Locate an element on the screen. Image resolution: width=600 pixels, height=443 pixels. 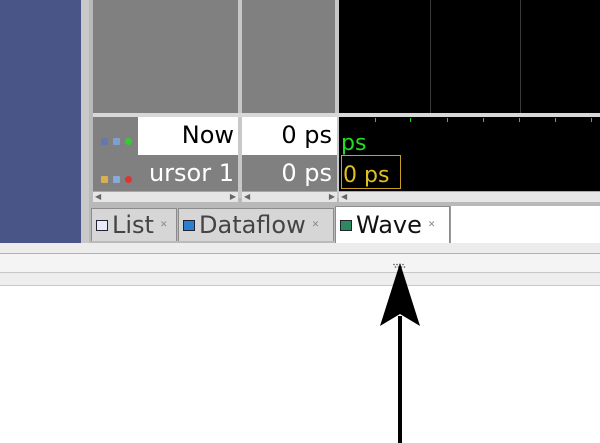
window-separator is located at coordinates (300, 248).